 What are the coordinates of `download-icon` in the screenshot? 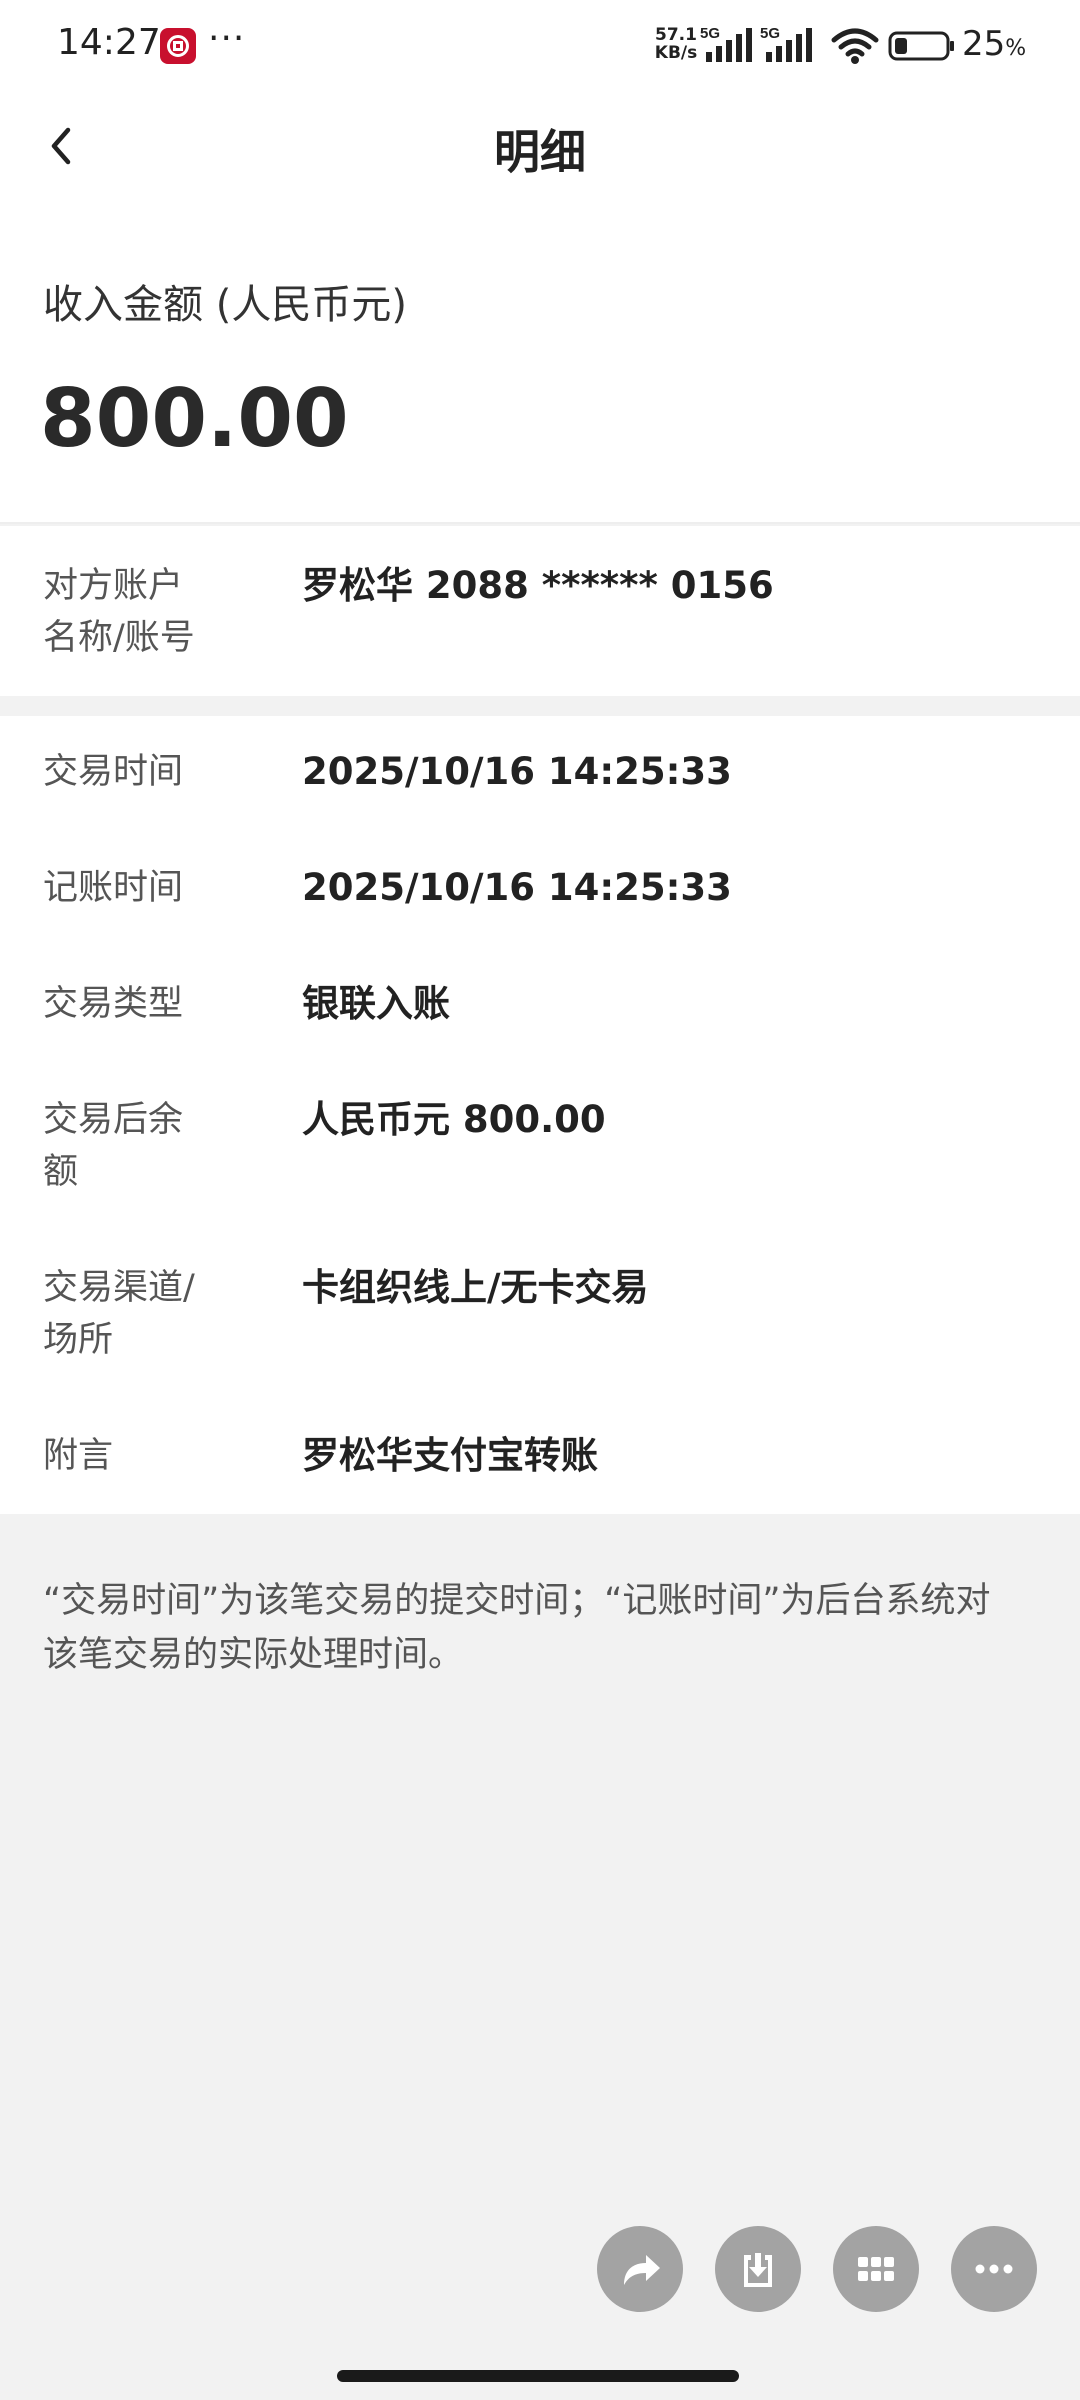 It's located at (758, 2270).